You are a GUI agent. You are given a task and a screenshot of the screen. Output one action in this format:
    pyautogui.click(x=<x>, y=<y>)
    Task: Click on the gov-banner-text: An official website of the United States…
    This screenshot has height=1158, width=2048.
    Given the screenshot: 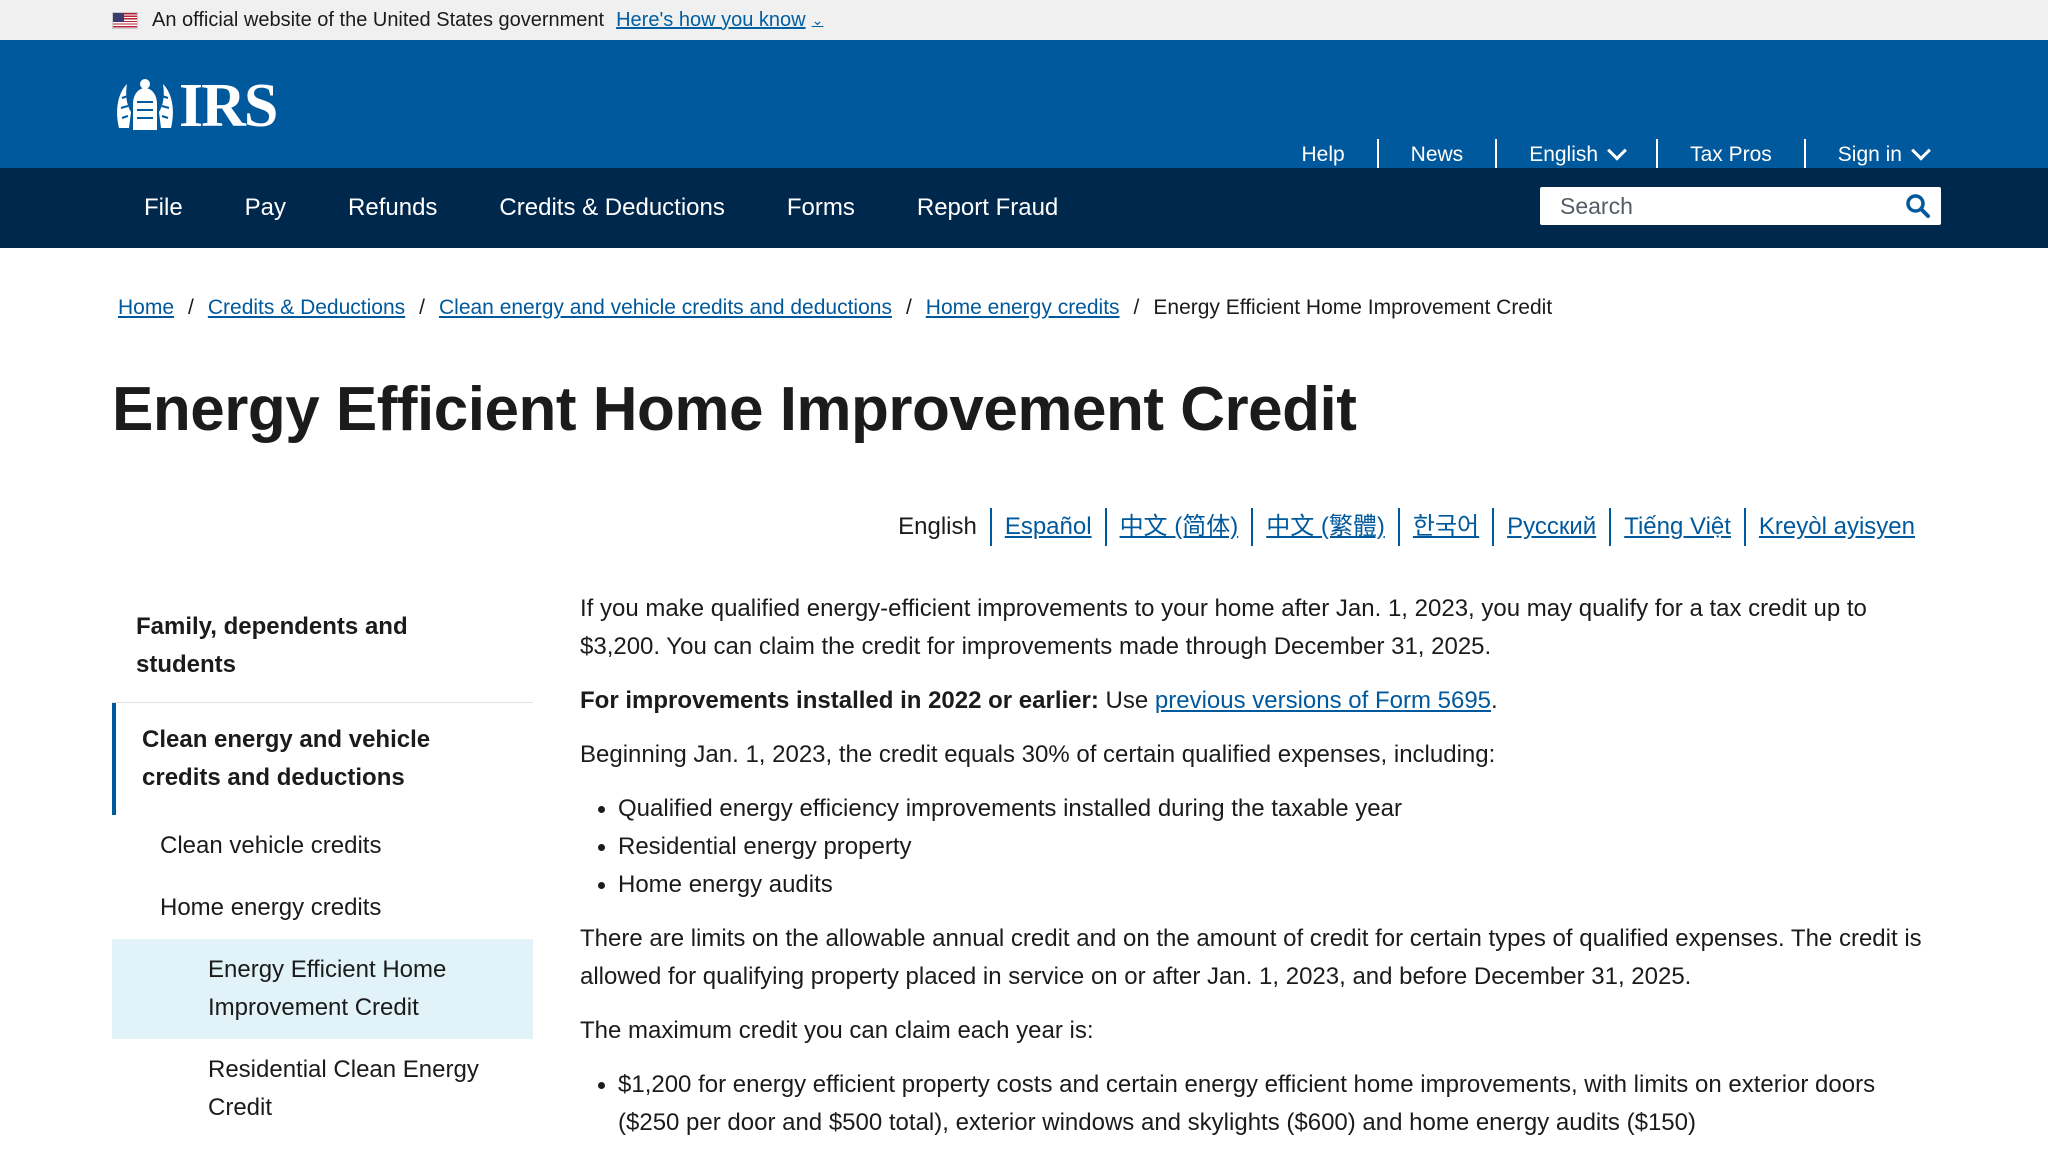 What is the action you would take?
    pyautogui.click(x=378, y=19)
    